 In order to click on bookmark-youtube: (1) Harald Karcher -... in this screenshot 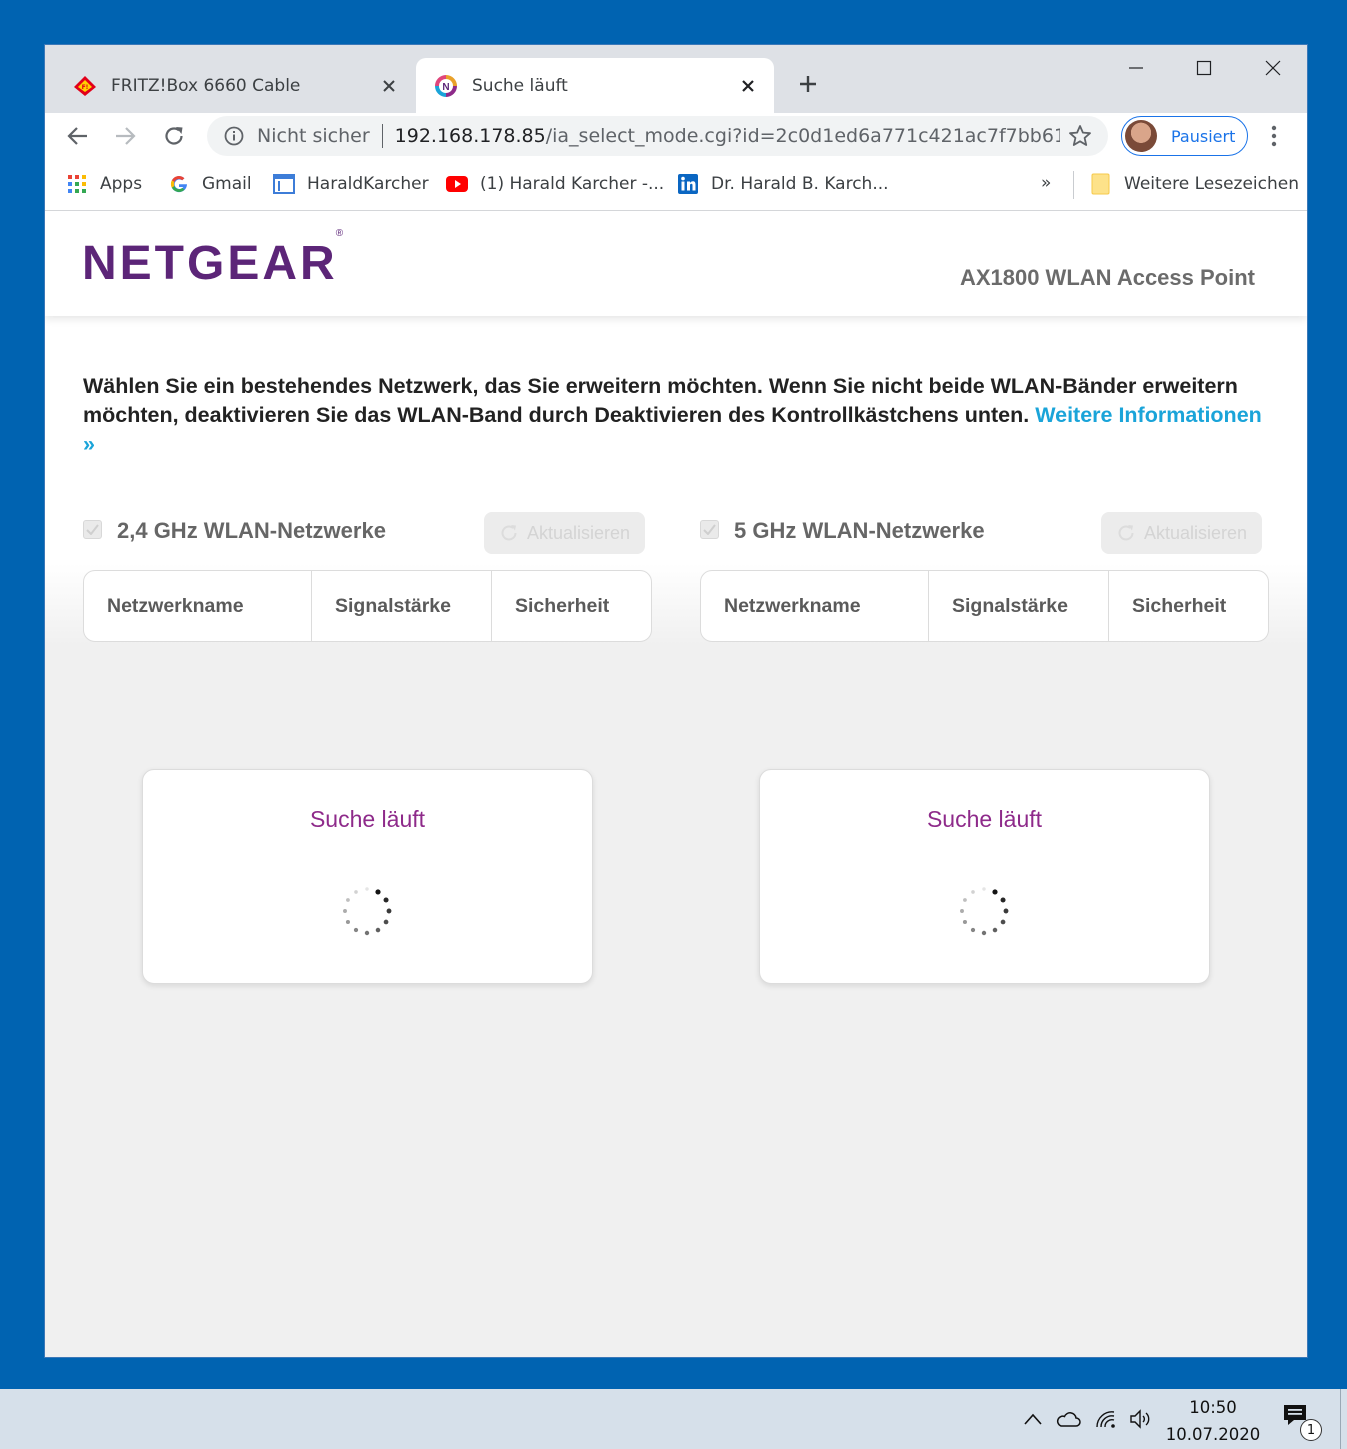, I will do `click(555, 184)`.